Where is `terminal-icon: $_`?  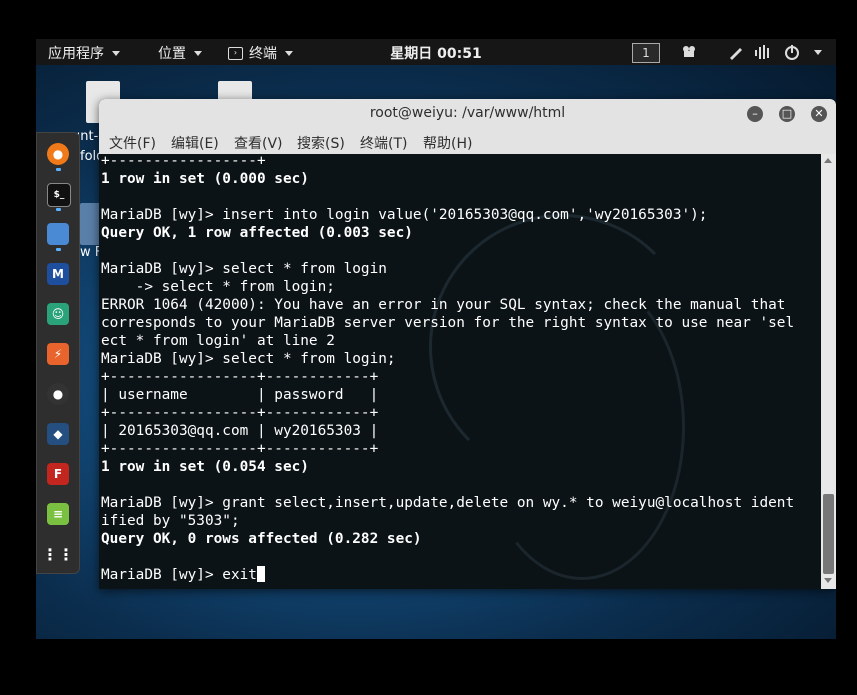 terminal-icon: $_ is located at coordinates (59, 195).